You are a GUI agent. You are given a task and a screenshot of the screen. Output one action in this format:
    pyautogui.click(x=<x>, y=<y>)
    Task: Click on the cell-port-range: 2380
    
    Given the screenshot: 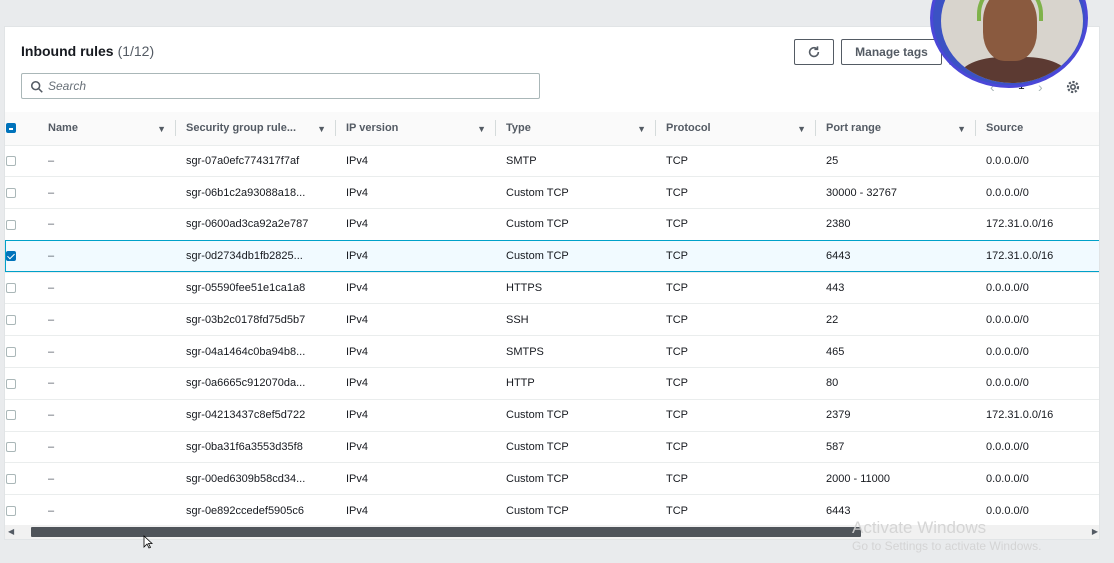 What is the action you would take?
    pyautogui.click(x=838, y=224)
    